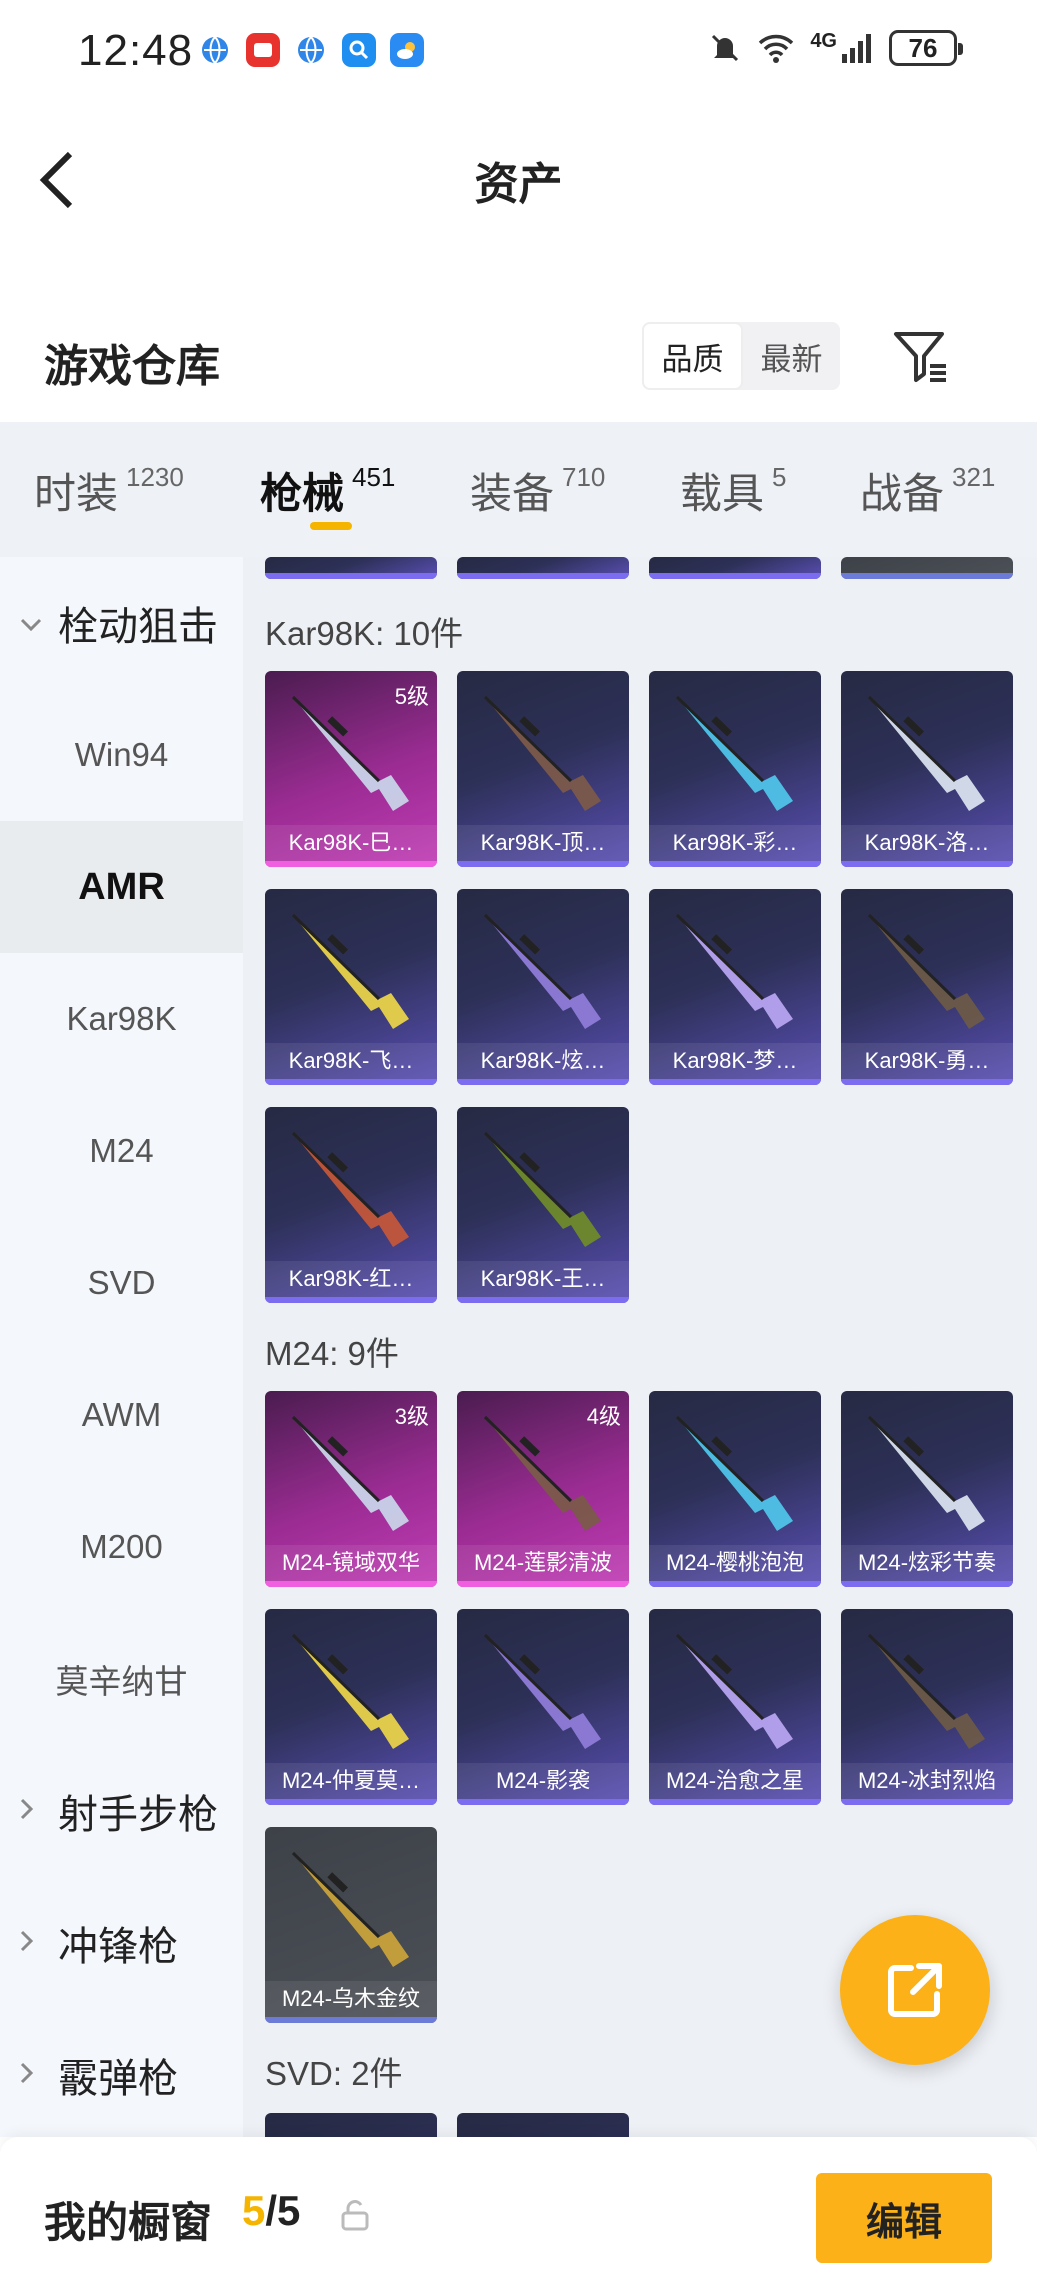  What do you see at coordinates (121, 1679) in the screenshot?
I see `sidebar-item-mosin-nagant: 莫辛纳甘` at bounding box center [121, 1679].